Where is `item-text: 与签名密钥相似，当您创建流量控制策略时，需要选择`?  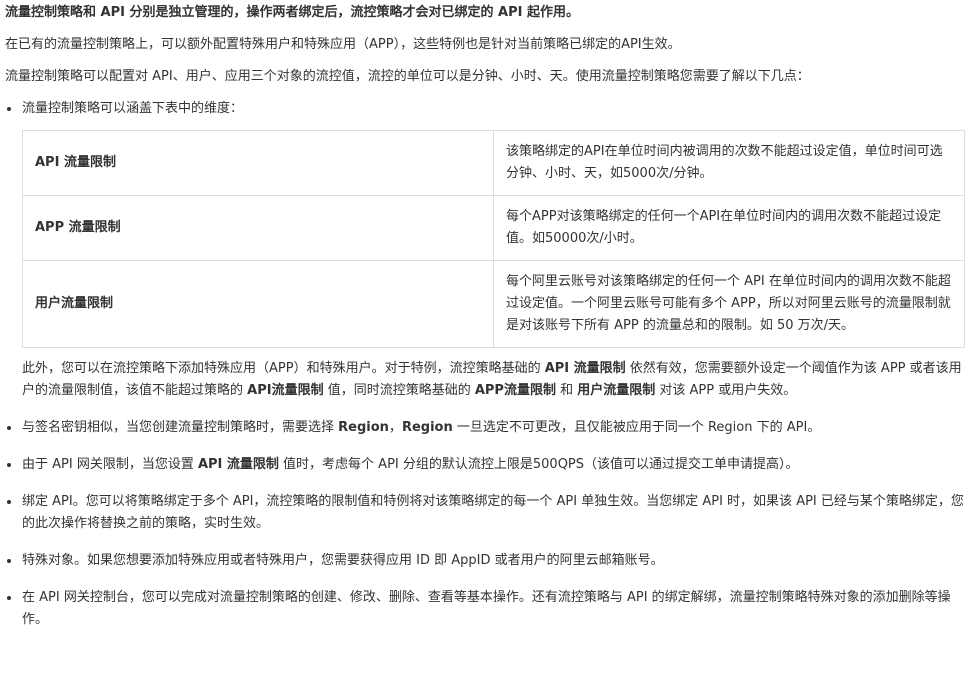 item-text: 与签名密钥相似，当您创建流量控制策略时，需要选择 is located at coordinates (180, 427).